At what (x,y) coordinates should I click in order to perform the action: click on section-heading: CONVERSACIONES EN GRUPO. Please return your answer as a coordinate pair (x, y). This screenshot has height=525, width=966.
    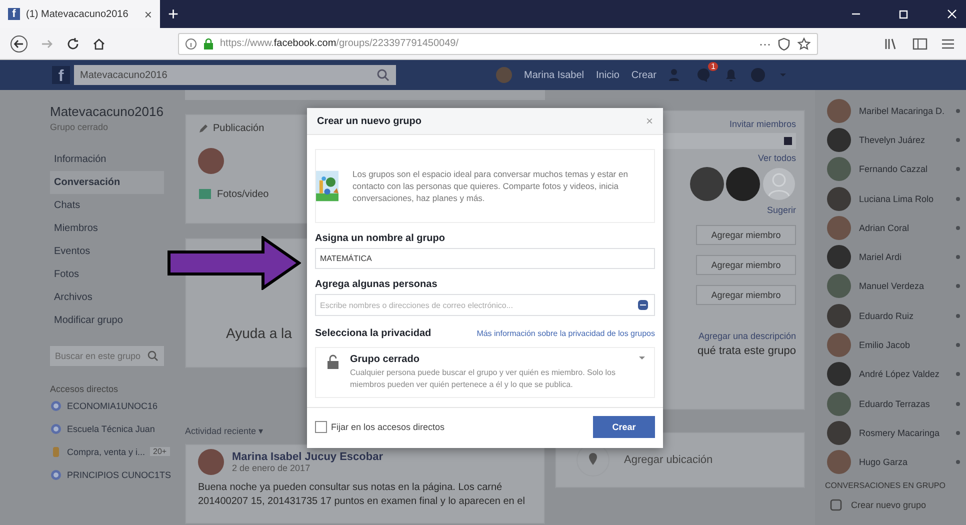
    Looking at the image, I should click on (885, 485).